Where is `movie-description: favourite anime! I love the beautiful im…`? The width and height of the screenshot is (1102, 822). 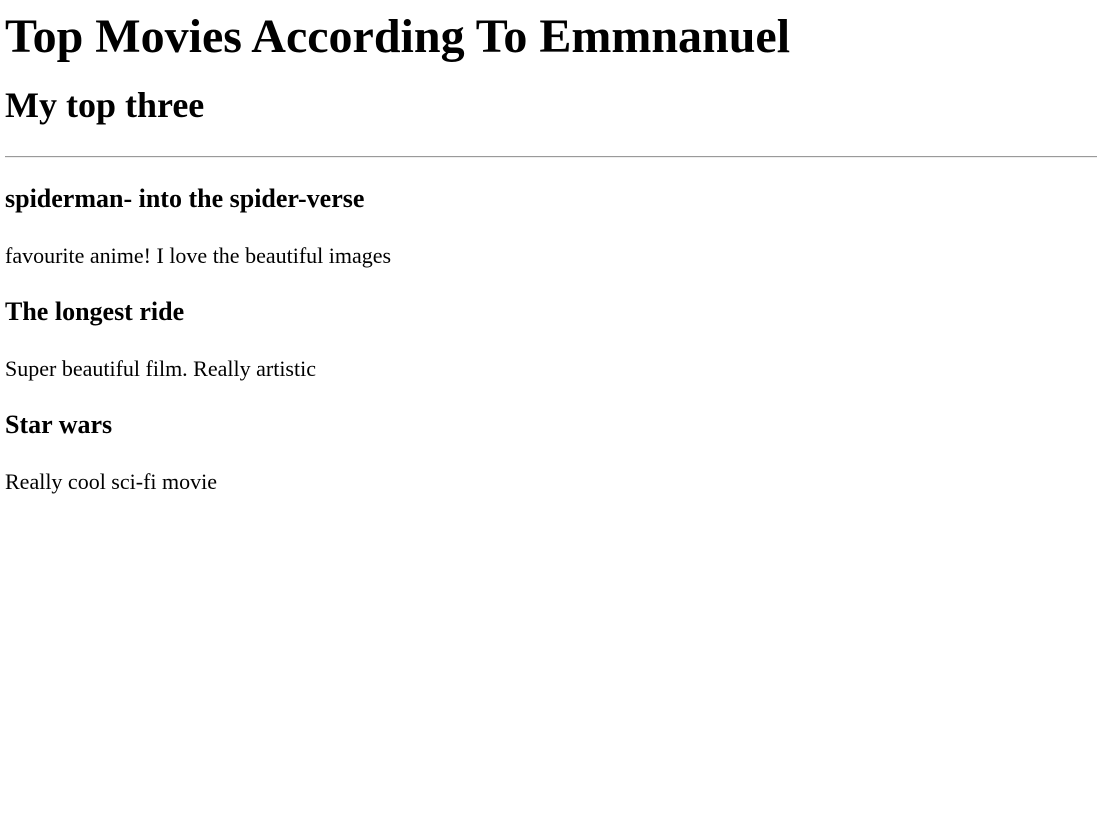 movie-description: favourite anime! I love the beautiful im… is located at coordinates (198, 255).